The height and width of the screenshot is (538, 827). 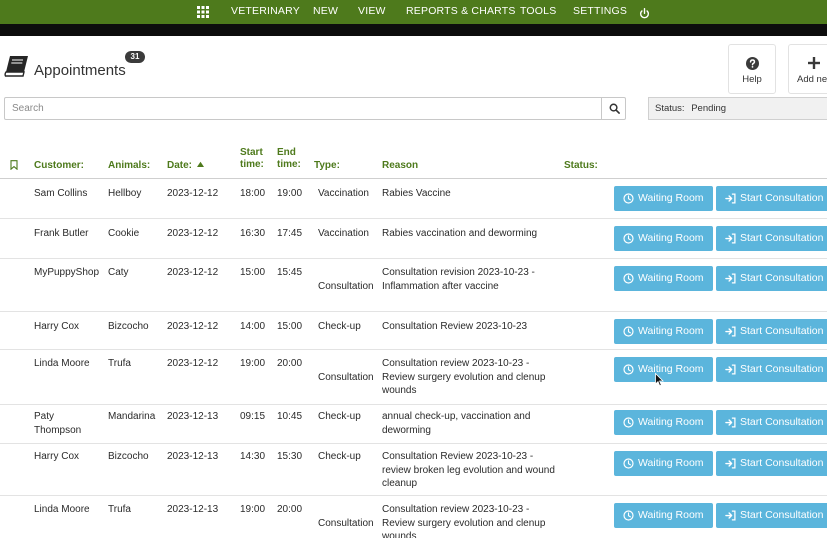 I want to click on column-reason: Reason, so click(x=400, y=166).